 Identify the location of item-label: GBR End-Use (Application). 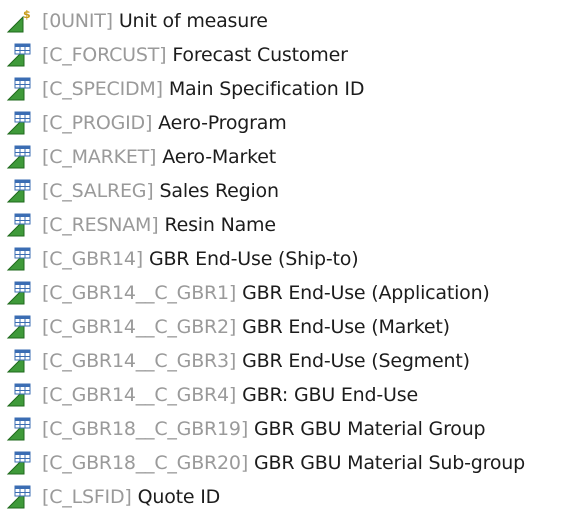
(366, 293).